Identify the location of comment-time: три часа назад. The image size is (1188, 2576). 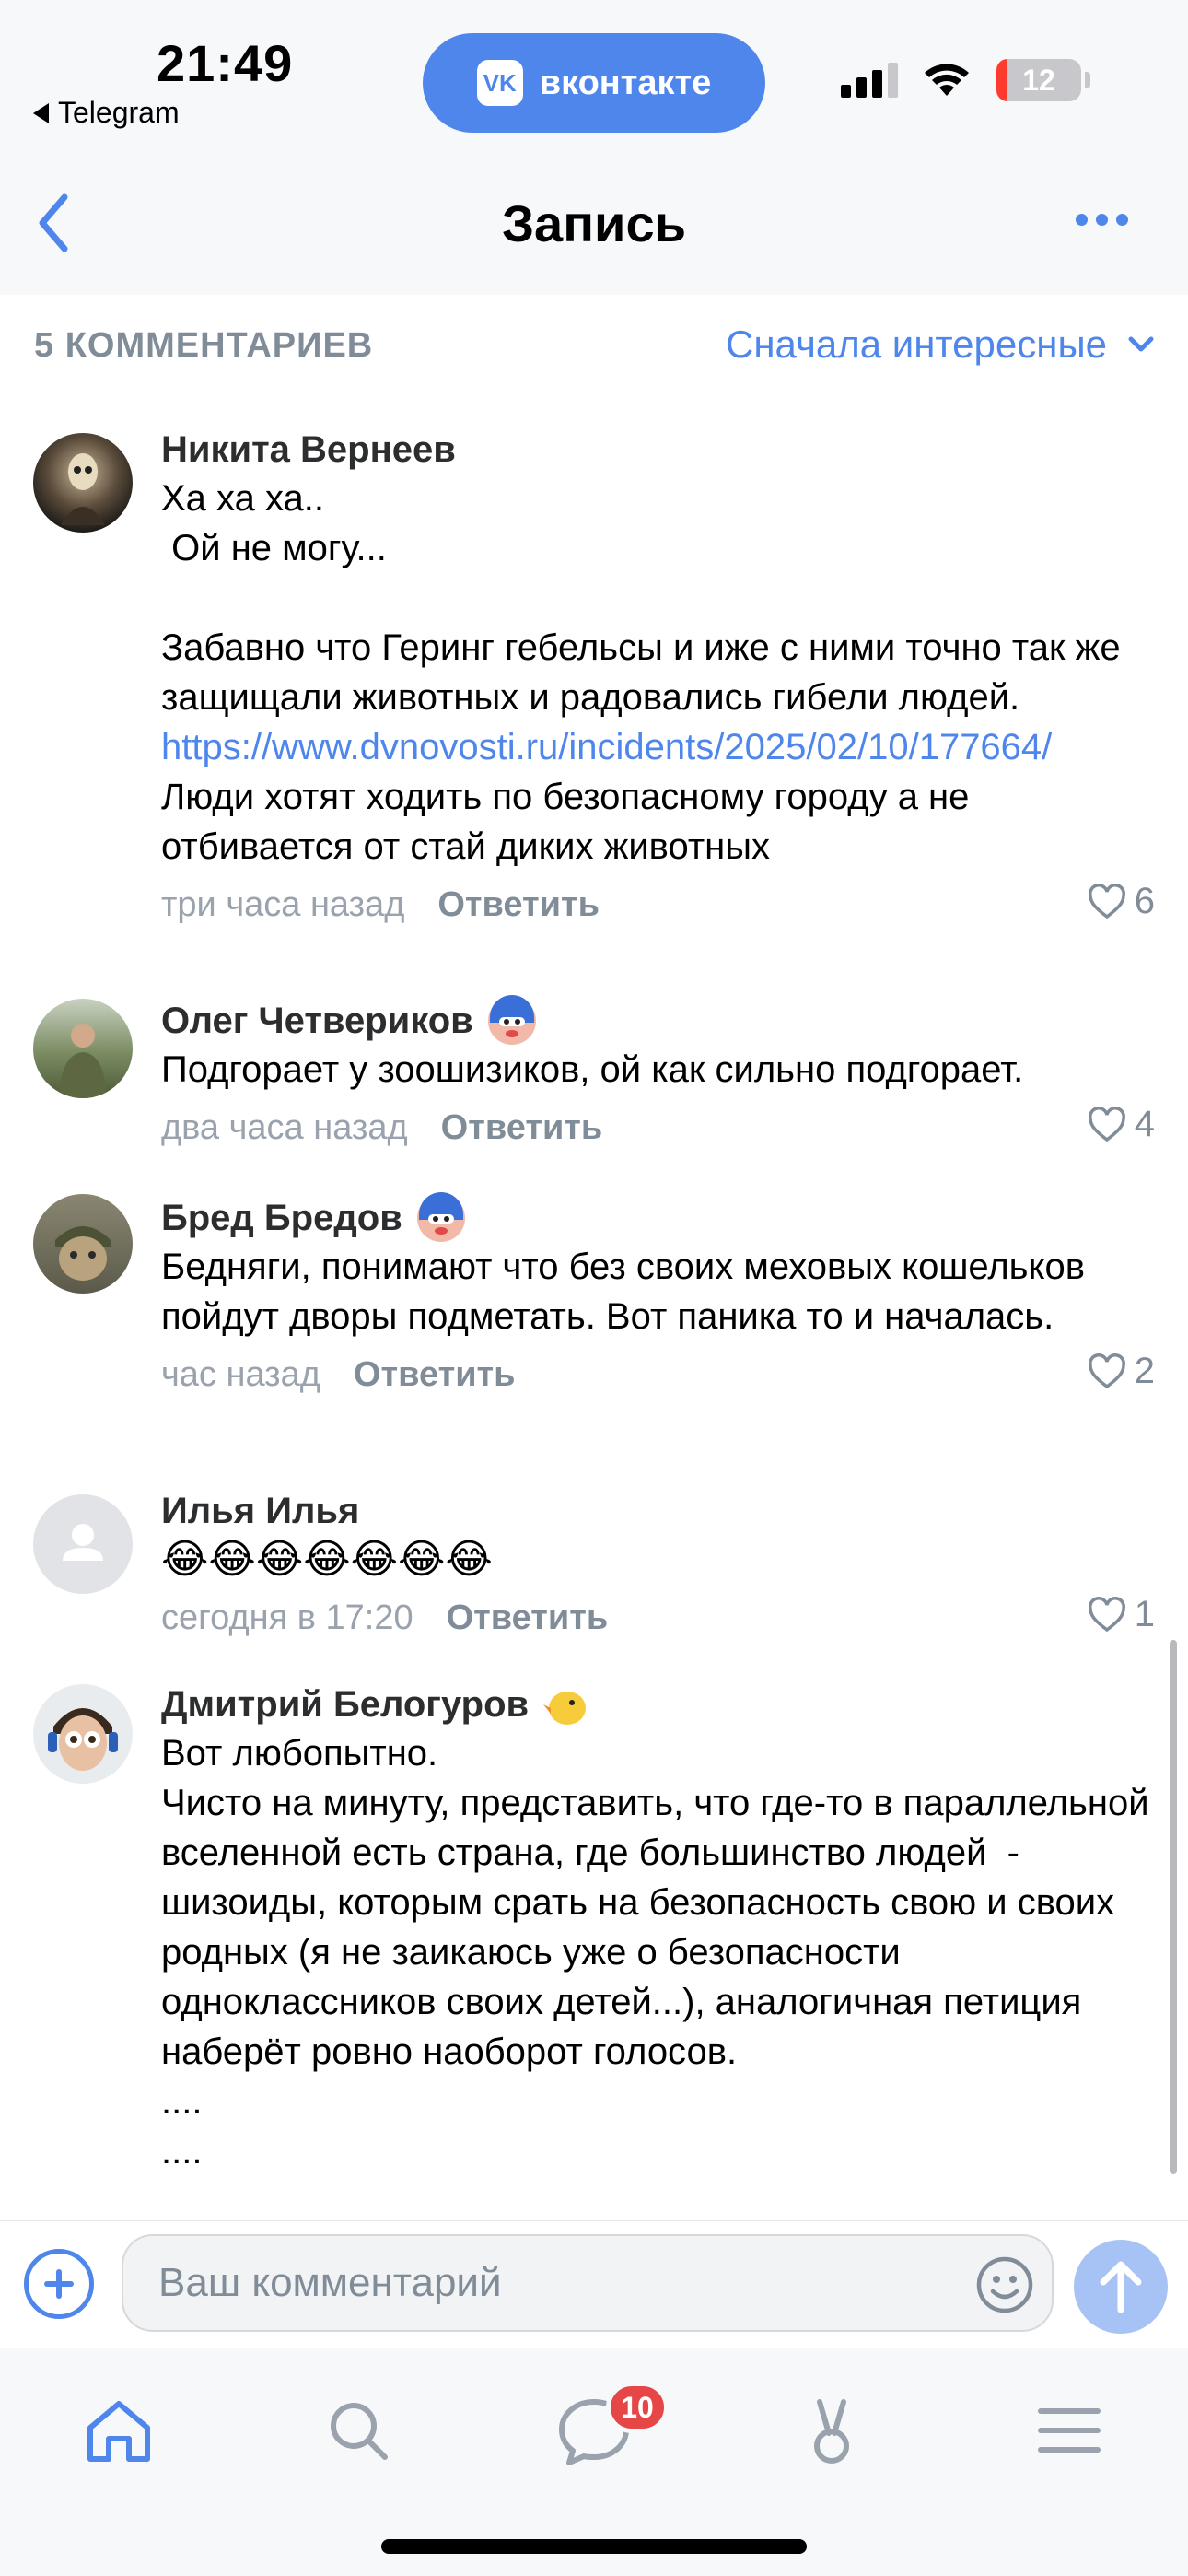
(283, 904).